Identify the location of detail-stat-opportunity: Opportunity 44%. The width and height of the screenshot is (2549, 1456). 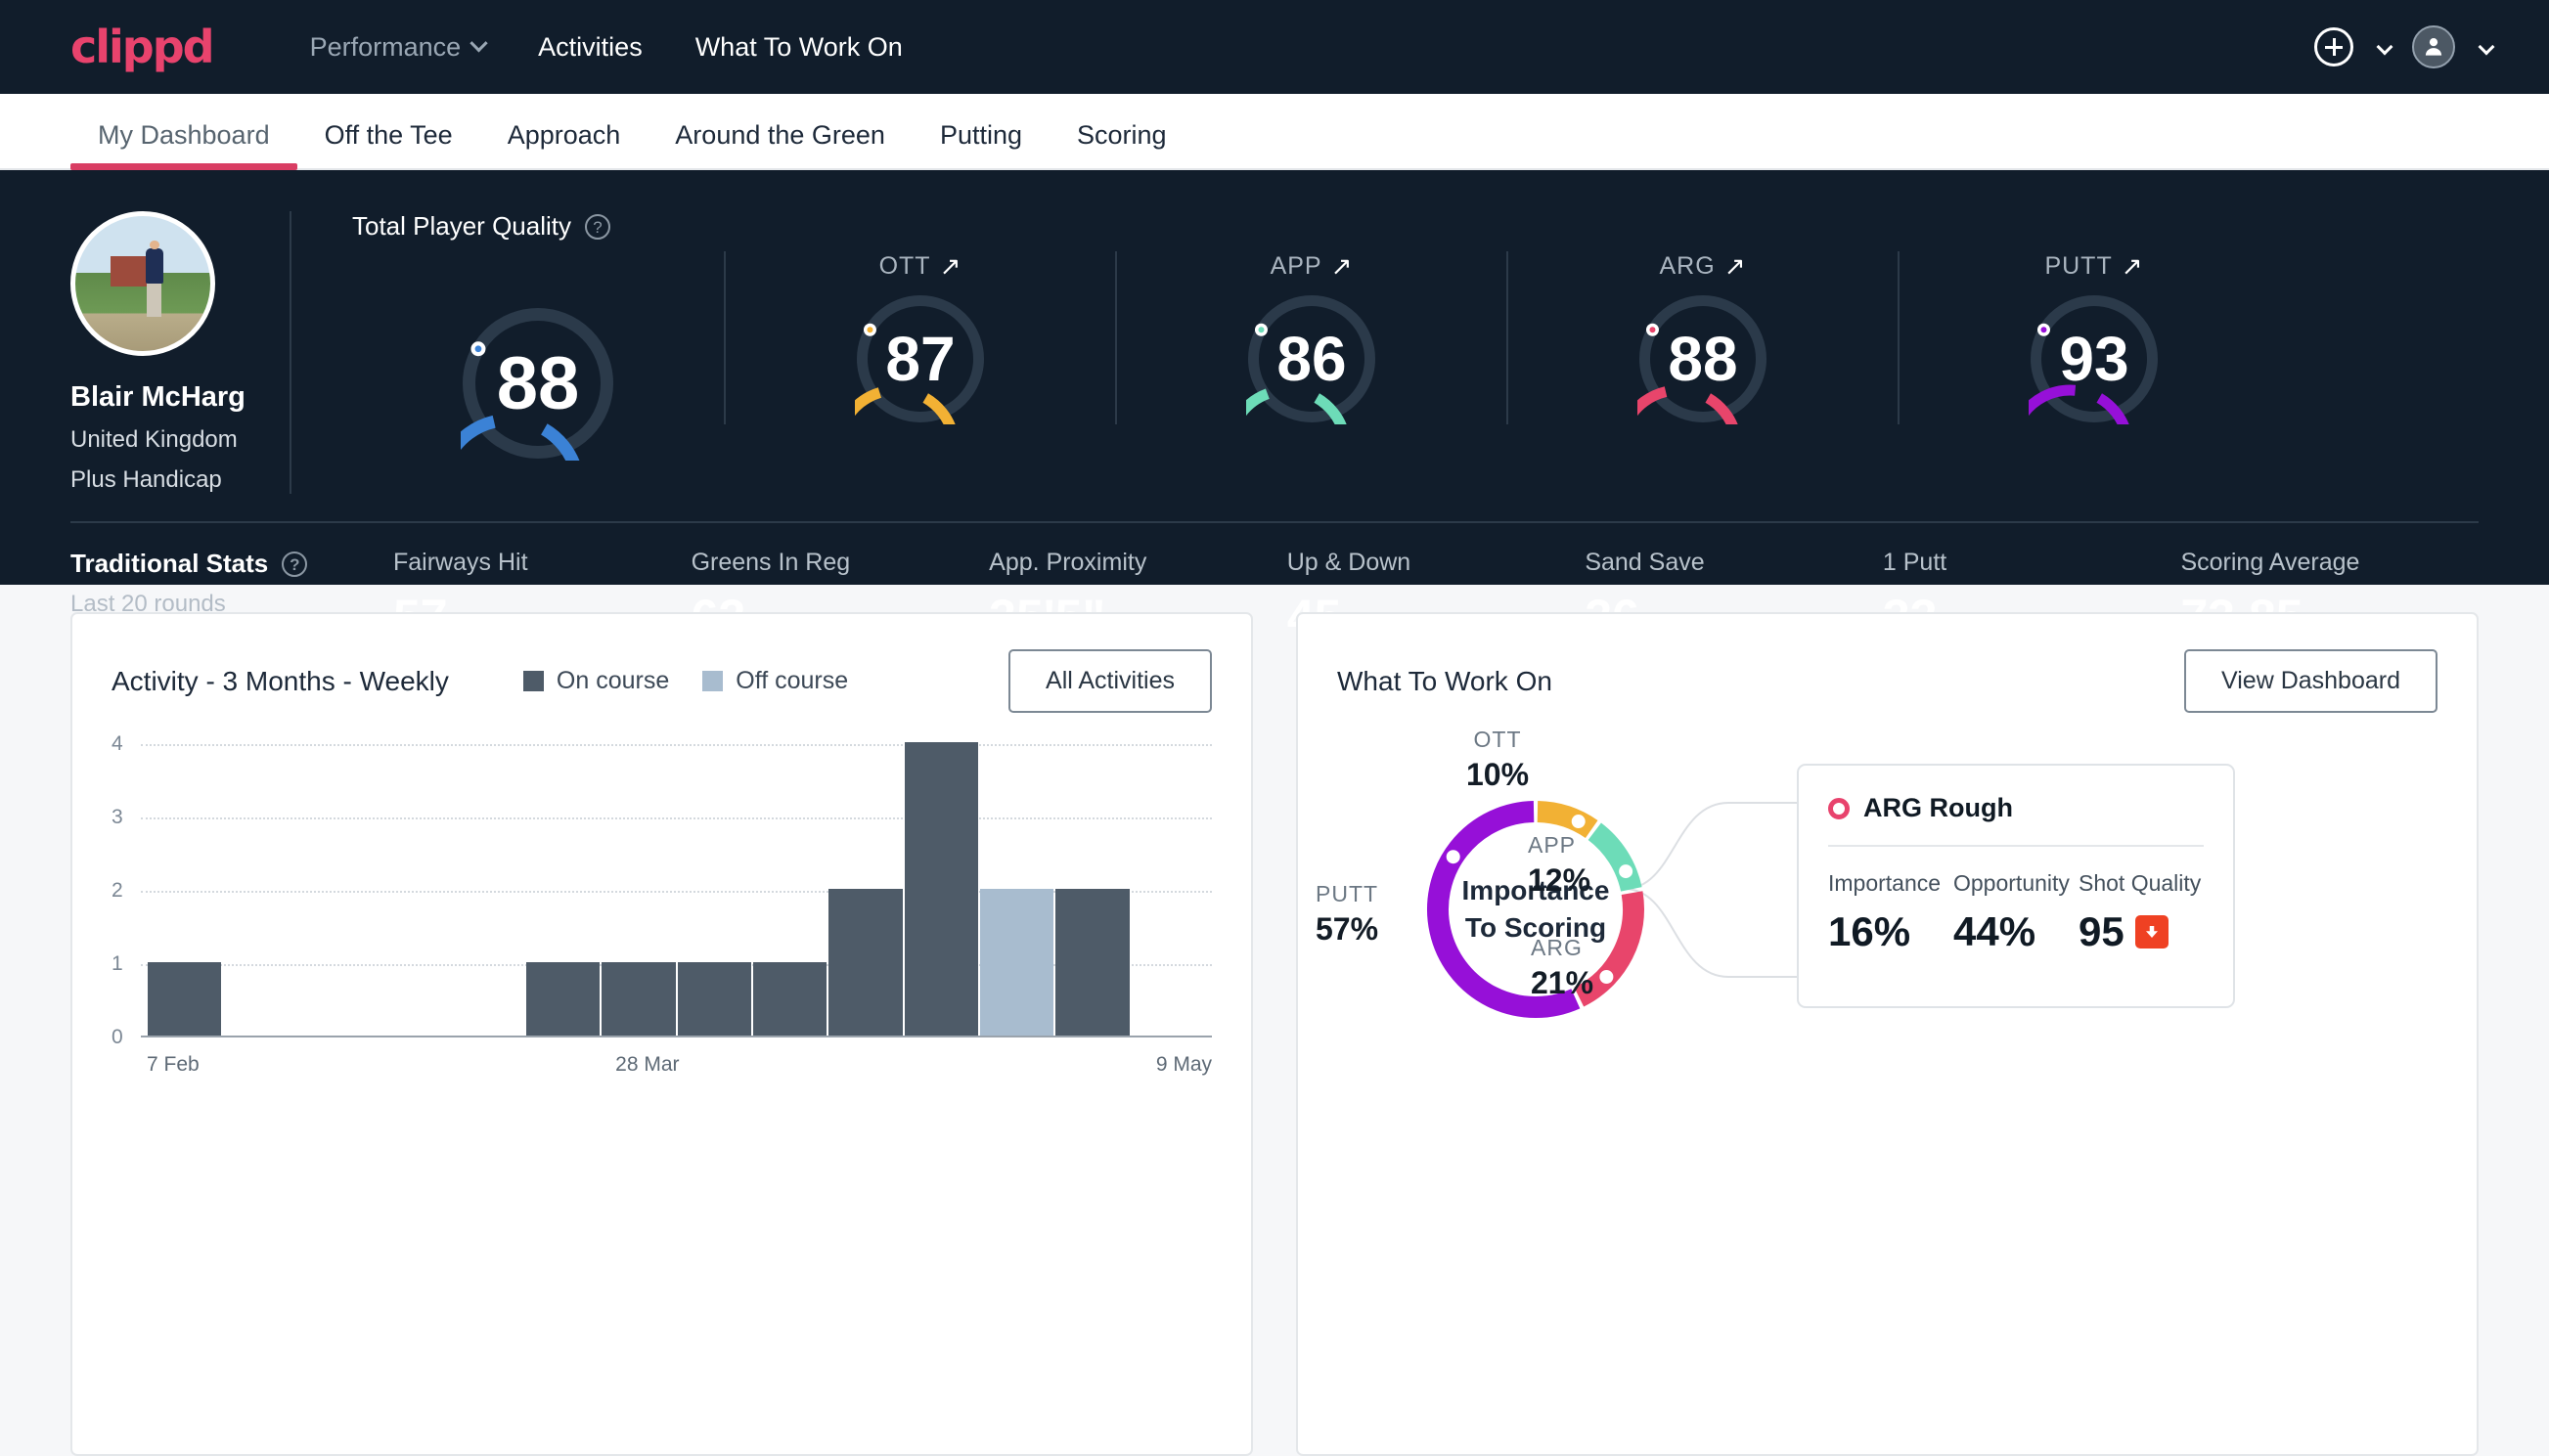
(2016, 912).